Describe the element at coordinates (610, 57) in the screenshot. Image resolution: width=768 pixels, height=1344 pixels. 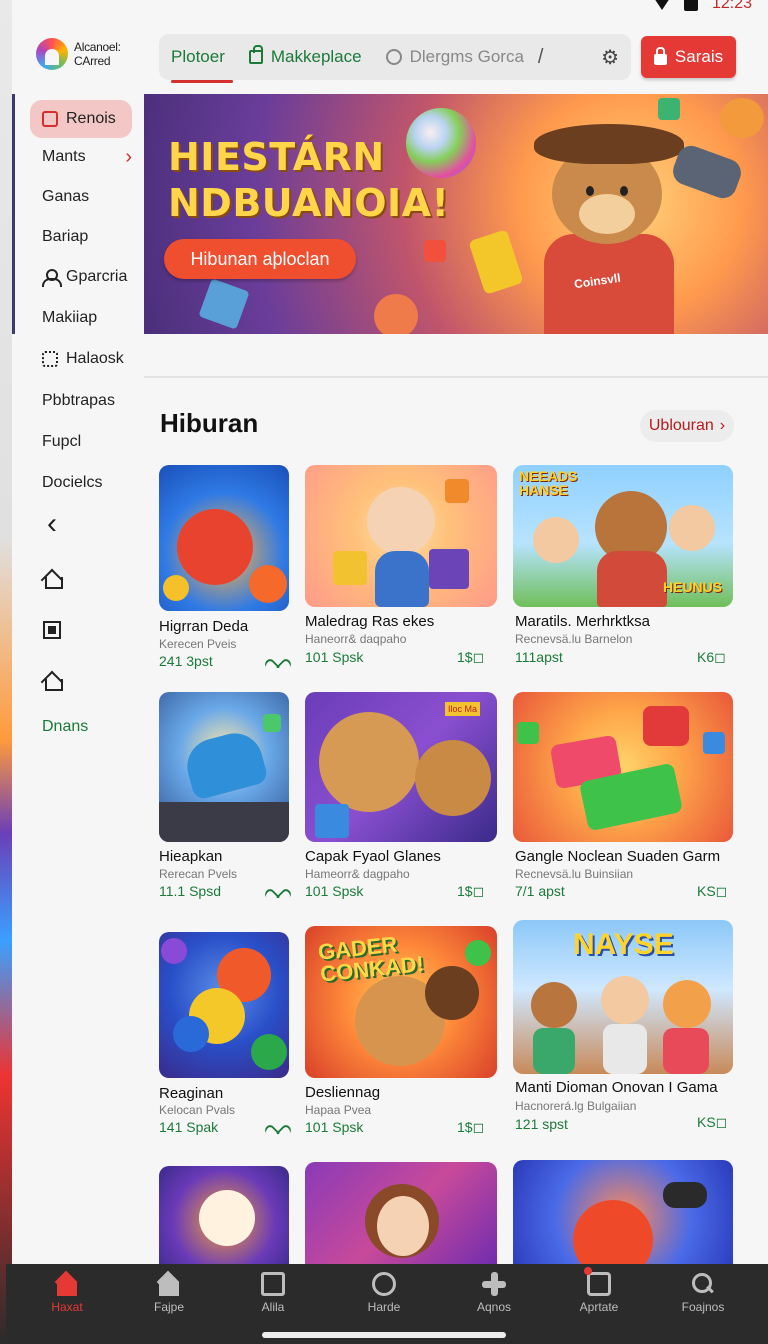
I see `gear-icon: ⚙` at that location.